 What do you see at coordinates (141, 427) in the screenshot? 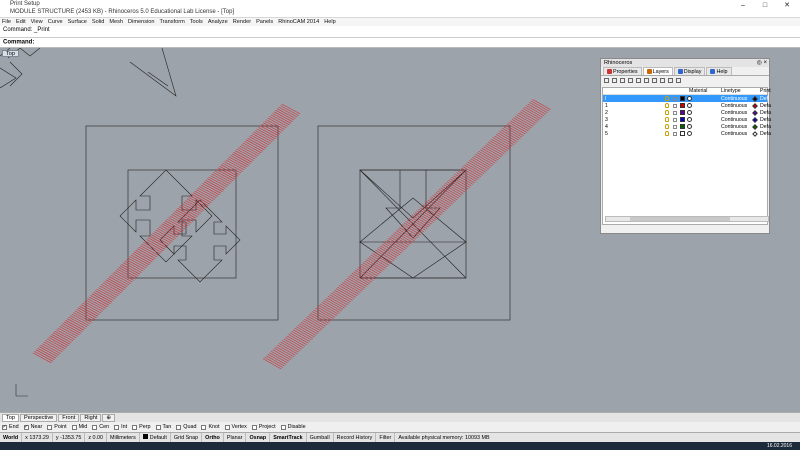
I see `osnap-perp: Perp` at bounding box center [141, 427].